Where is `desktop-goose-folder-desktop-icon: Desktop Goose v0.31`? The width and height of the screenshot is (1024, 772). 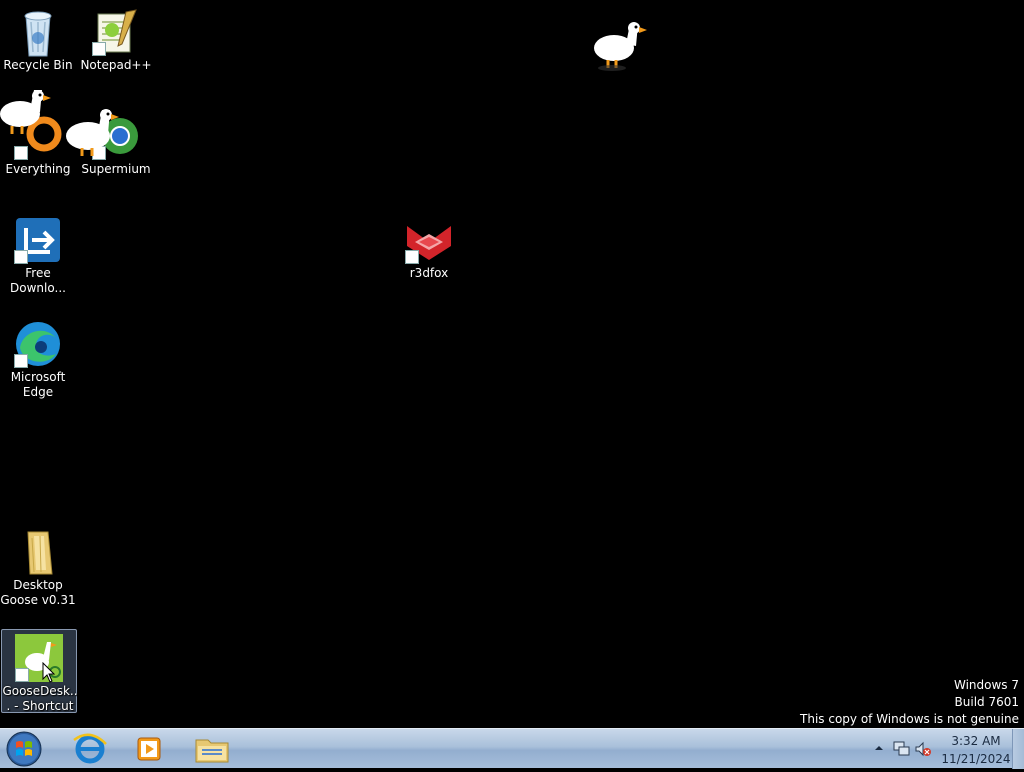
desktop-goose-folder-desktop-icon: Desktop Goose v0.31 is located at coordinates (38, 574).